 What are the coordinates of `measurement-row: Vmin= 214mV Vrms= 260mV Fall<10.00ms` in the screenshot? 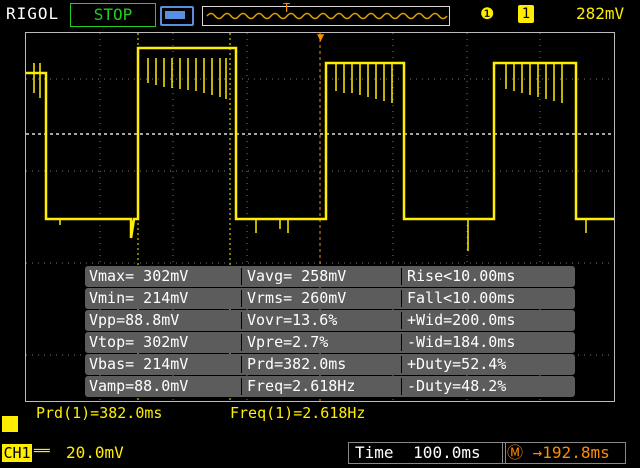 It's located at (330, 298).